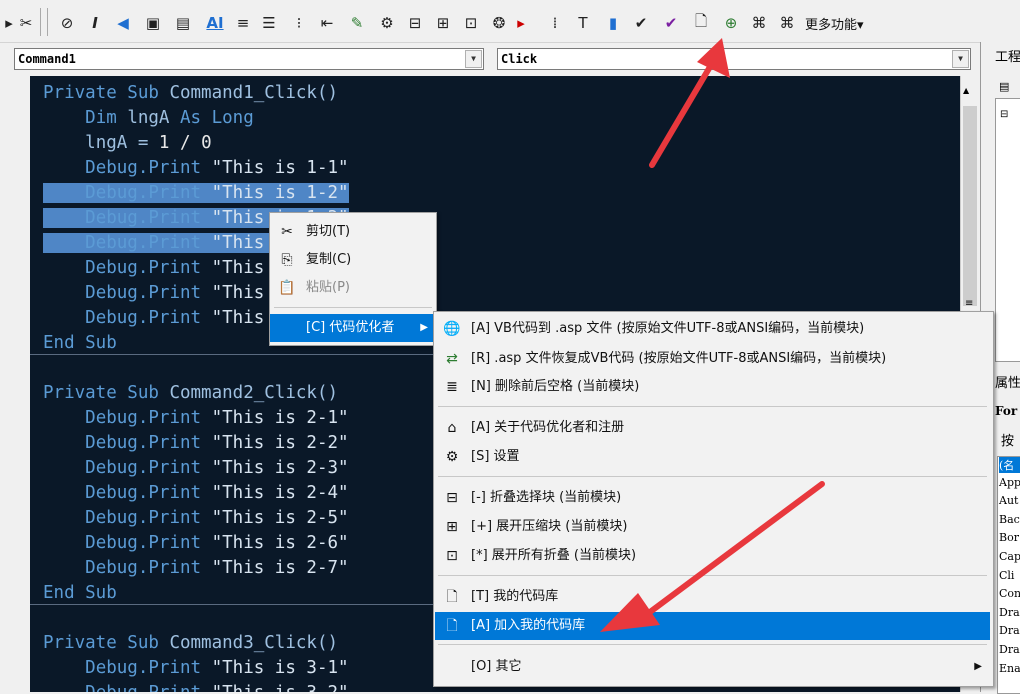  What do you see at coordinates (683, 112) in the screenshot?
I see `annotation-arrow-top-shaft` at bounding box center [683, 112].